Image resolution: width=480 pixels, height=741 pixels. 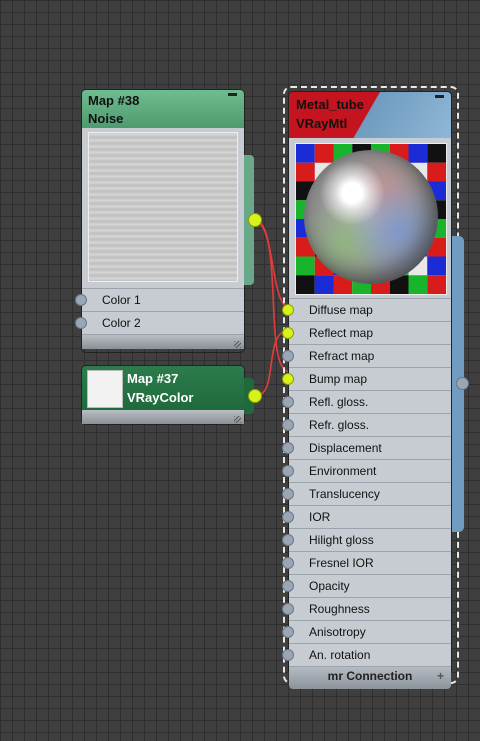 What do you see at coordinates (462, 383) in the screenshot?
I see `material-output-socket` at bounding box center [462, 383].